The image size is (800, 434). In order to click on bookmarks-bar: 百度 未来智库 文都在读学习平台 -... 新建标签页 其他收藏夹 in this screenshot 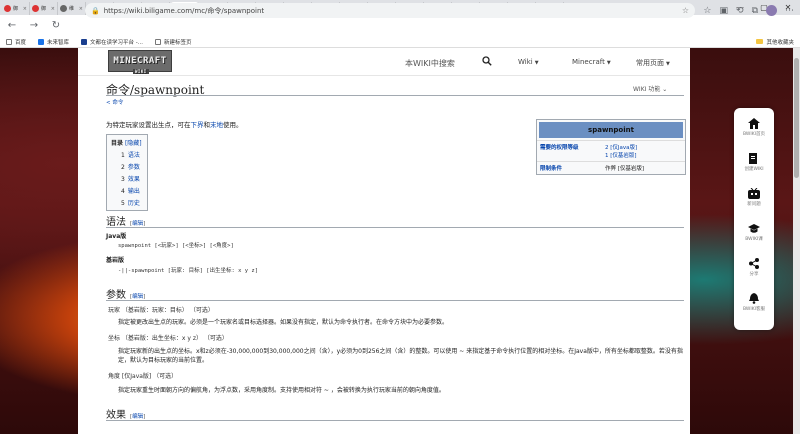, I will do `click(400, 42)`.